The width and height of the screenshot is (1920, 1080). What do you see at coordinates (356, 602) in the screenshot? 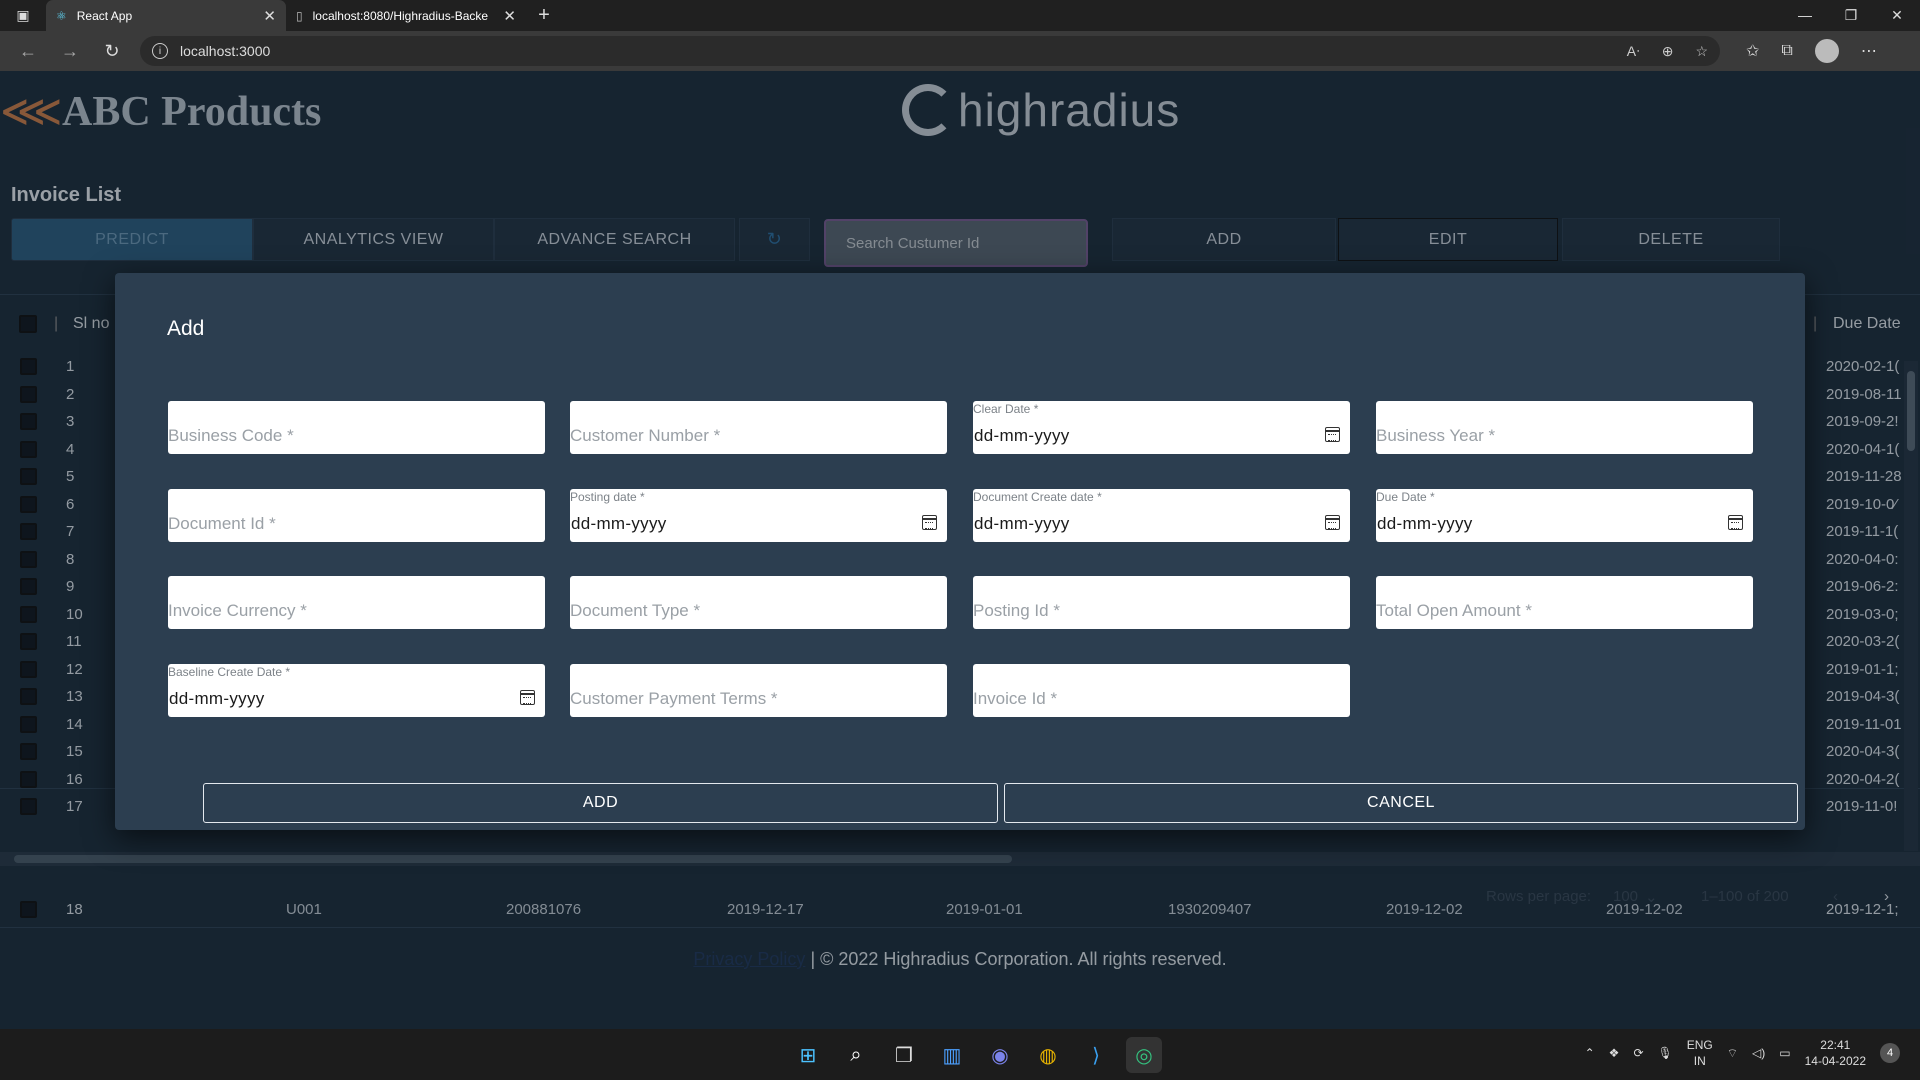
I see `invoice-currency-field: Invoice Currency *` at bounding box center [356, 602].